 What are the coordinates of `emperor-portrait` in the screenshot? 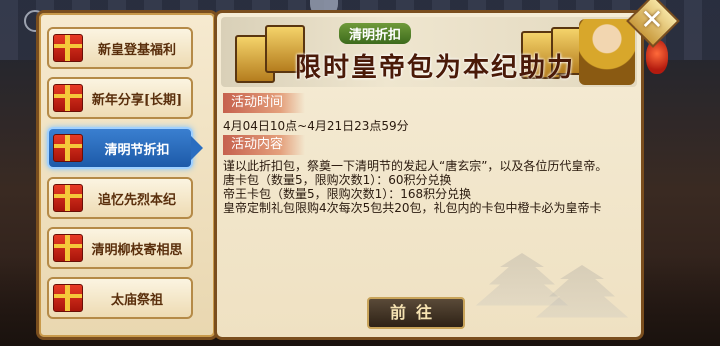 It's located at (607, 52).